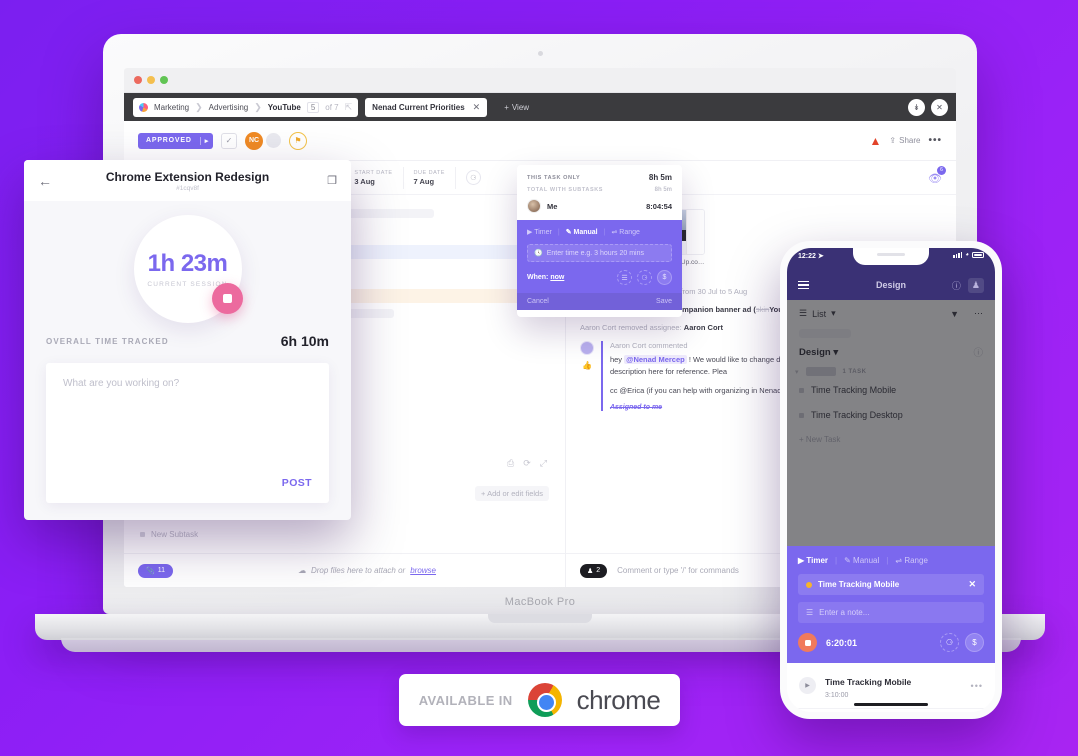 The width and height of the screenshot is (1078, 756). What do you see at coordinates (284, 107) in the screenshot?
I see `breadcrumb-item-youtube: YouTube` at bounding box center [284, 107].